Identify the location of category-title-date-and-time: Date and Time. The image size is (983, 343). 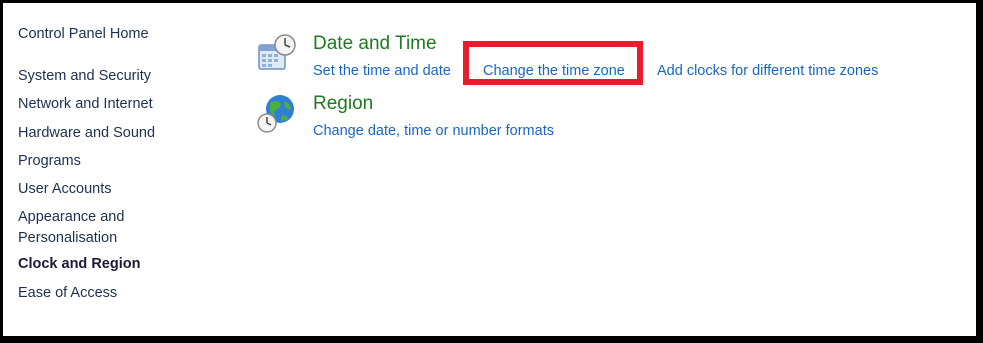
(375, 44).